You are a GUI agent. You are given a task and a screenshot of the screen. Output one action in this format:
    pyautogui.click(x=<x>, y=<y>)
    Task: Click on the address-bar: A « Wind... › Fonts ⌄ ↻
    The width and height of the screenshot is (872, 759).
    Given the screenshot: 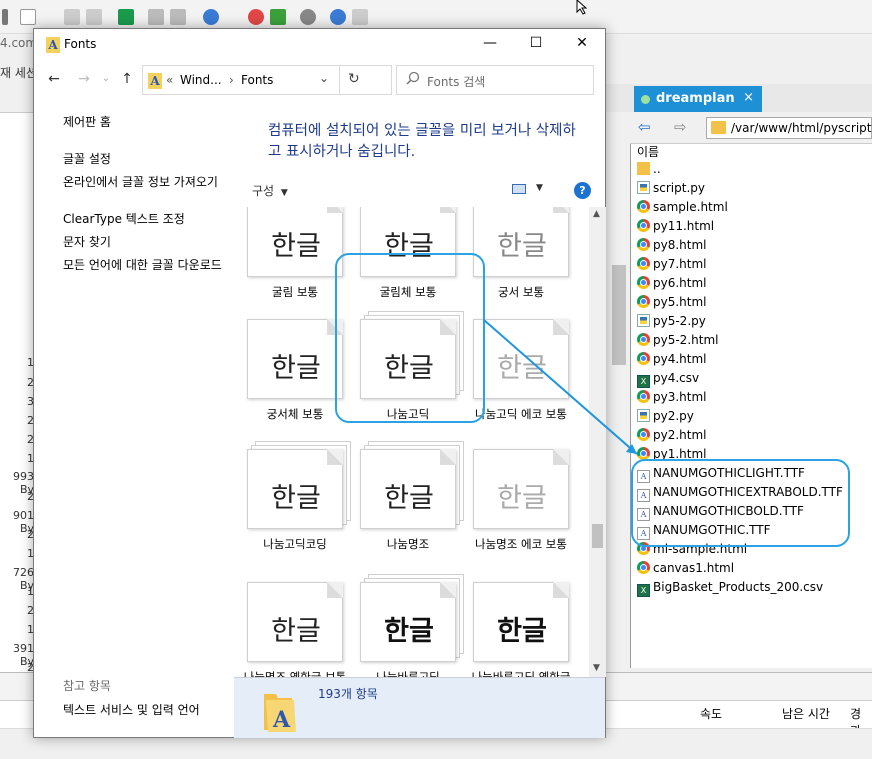 What is the action you would take?
    pyautogui.click(x=267, y=80)
    